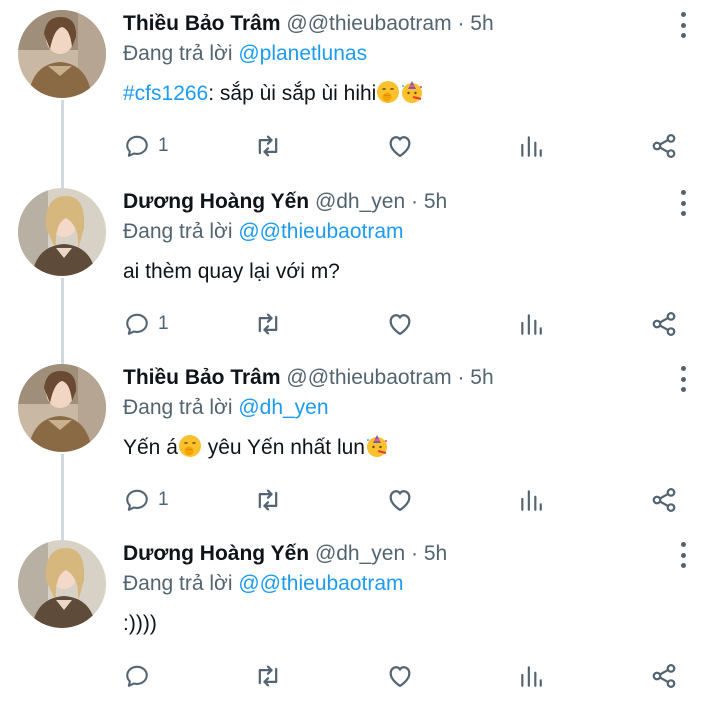 The height and width of the screenshot is (705, 720). Describe the element at coordinates (388, 92) in the screenshot. I see `shushing-face-emoji` at that location.